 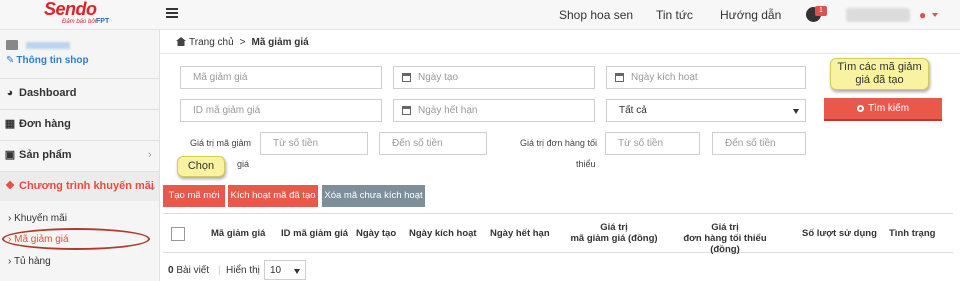 What do you see at coordinates (172, 13) in the screenshot?
I see `menu-toggle-icon` at bounding box center [172, 13].